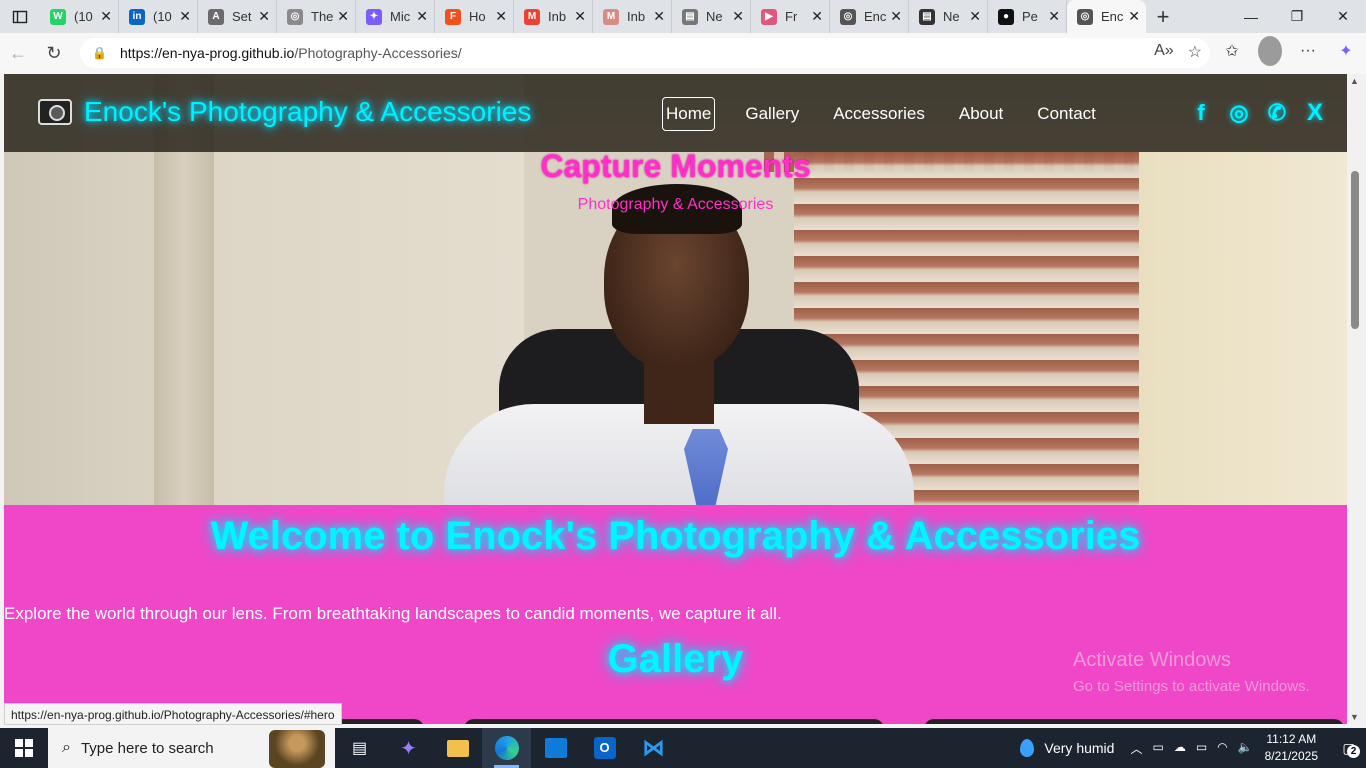 The height and width of the screenshot is (768, 1366). Describe the element at coordinates (55, 112) in the screenshot. I see `camera-icon` at that location.